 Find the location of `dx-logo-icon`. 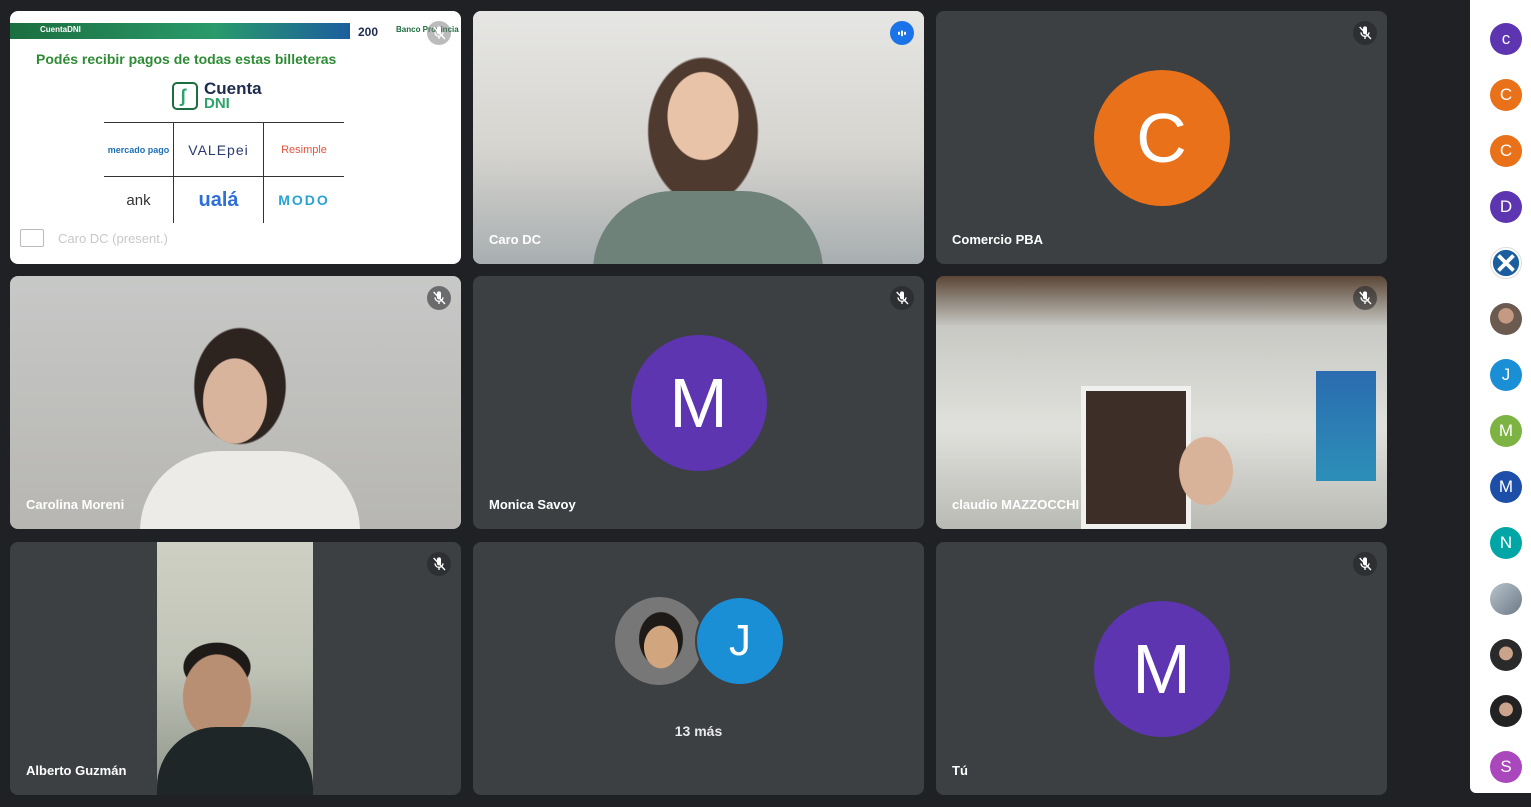

dx-logo-icon is located at coordinates (1506, 263).